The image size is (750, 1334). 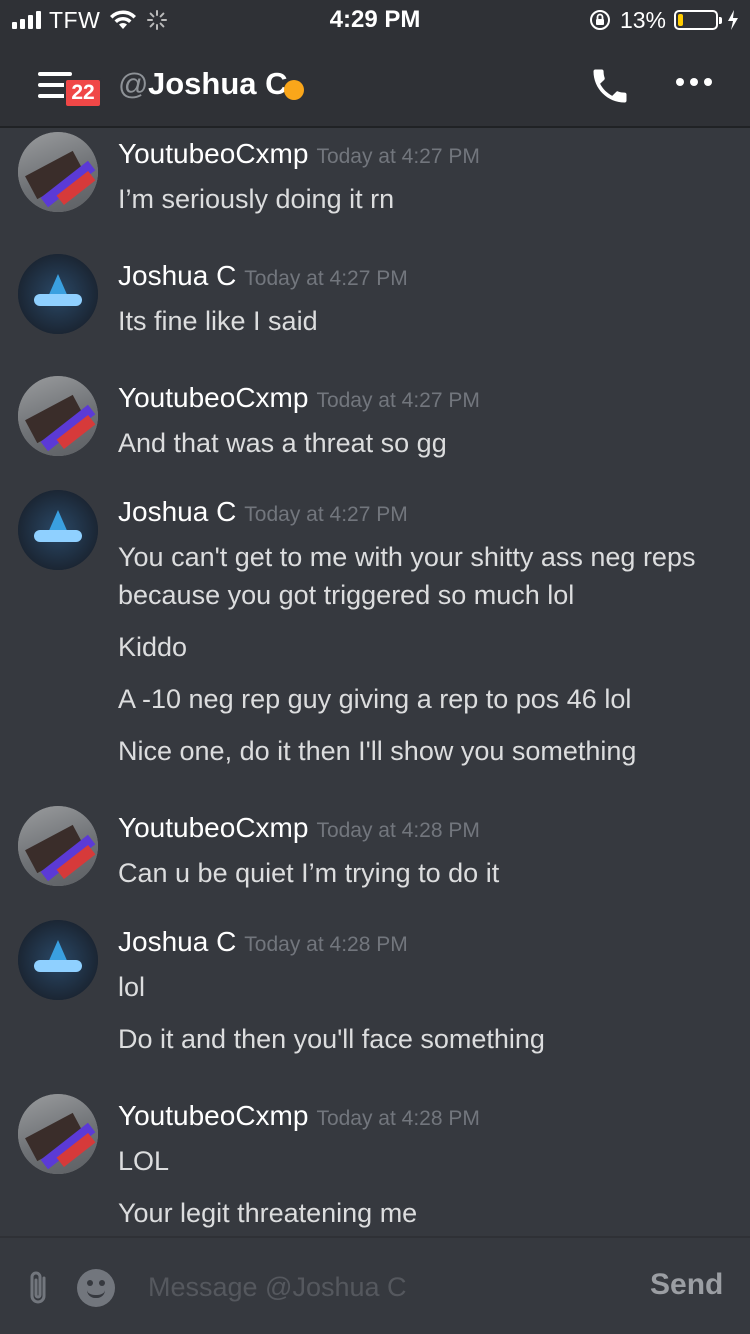 What do you see at coordinates (686, 1285) in the screenshot?
I see `send-button: Send` at bounding box center [686, 1285].